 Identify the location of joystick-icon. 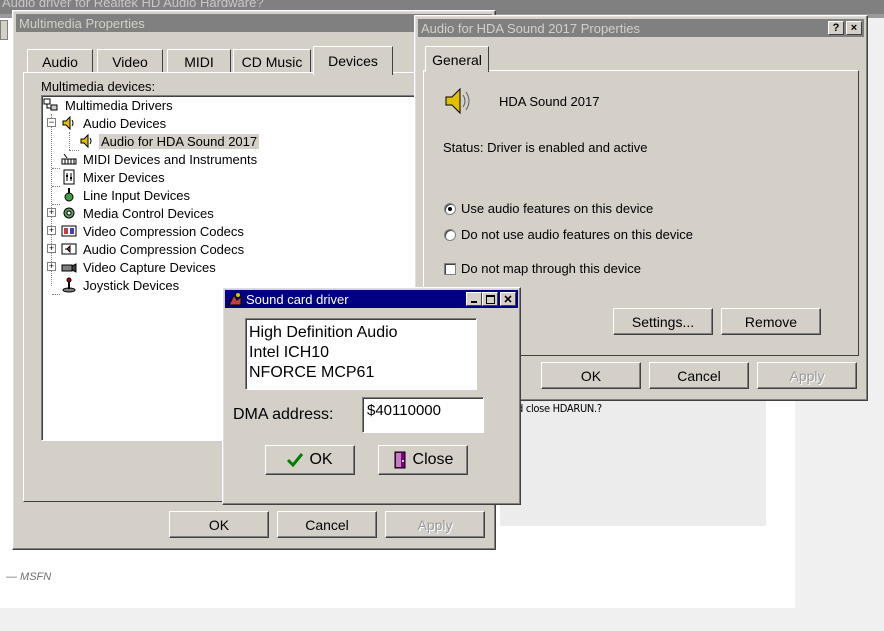
(69, 285).